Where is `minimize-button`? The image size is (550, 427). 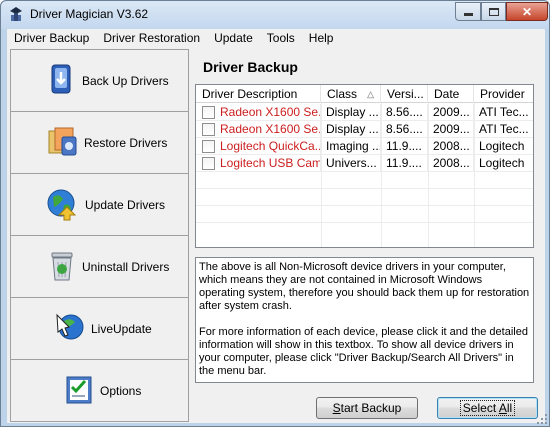
minimize-button is located at coordinates (468, 11).